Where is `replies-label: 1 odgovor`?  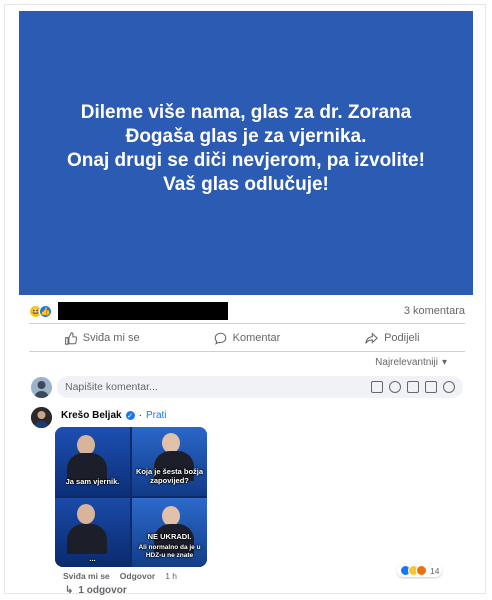 replies-label: 1 odgovor is located at coordinates (102, 590).